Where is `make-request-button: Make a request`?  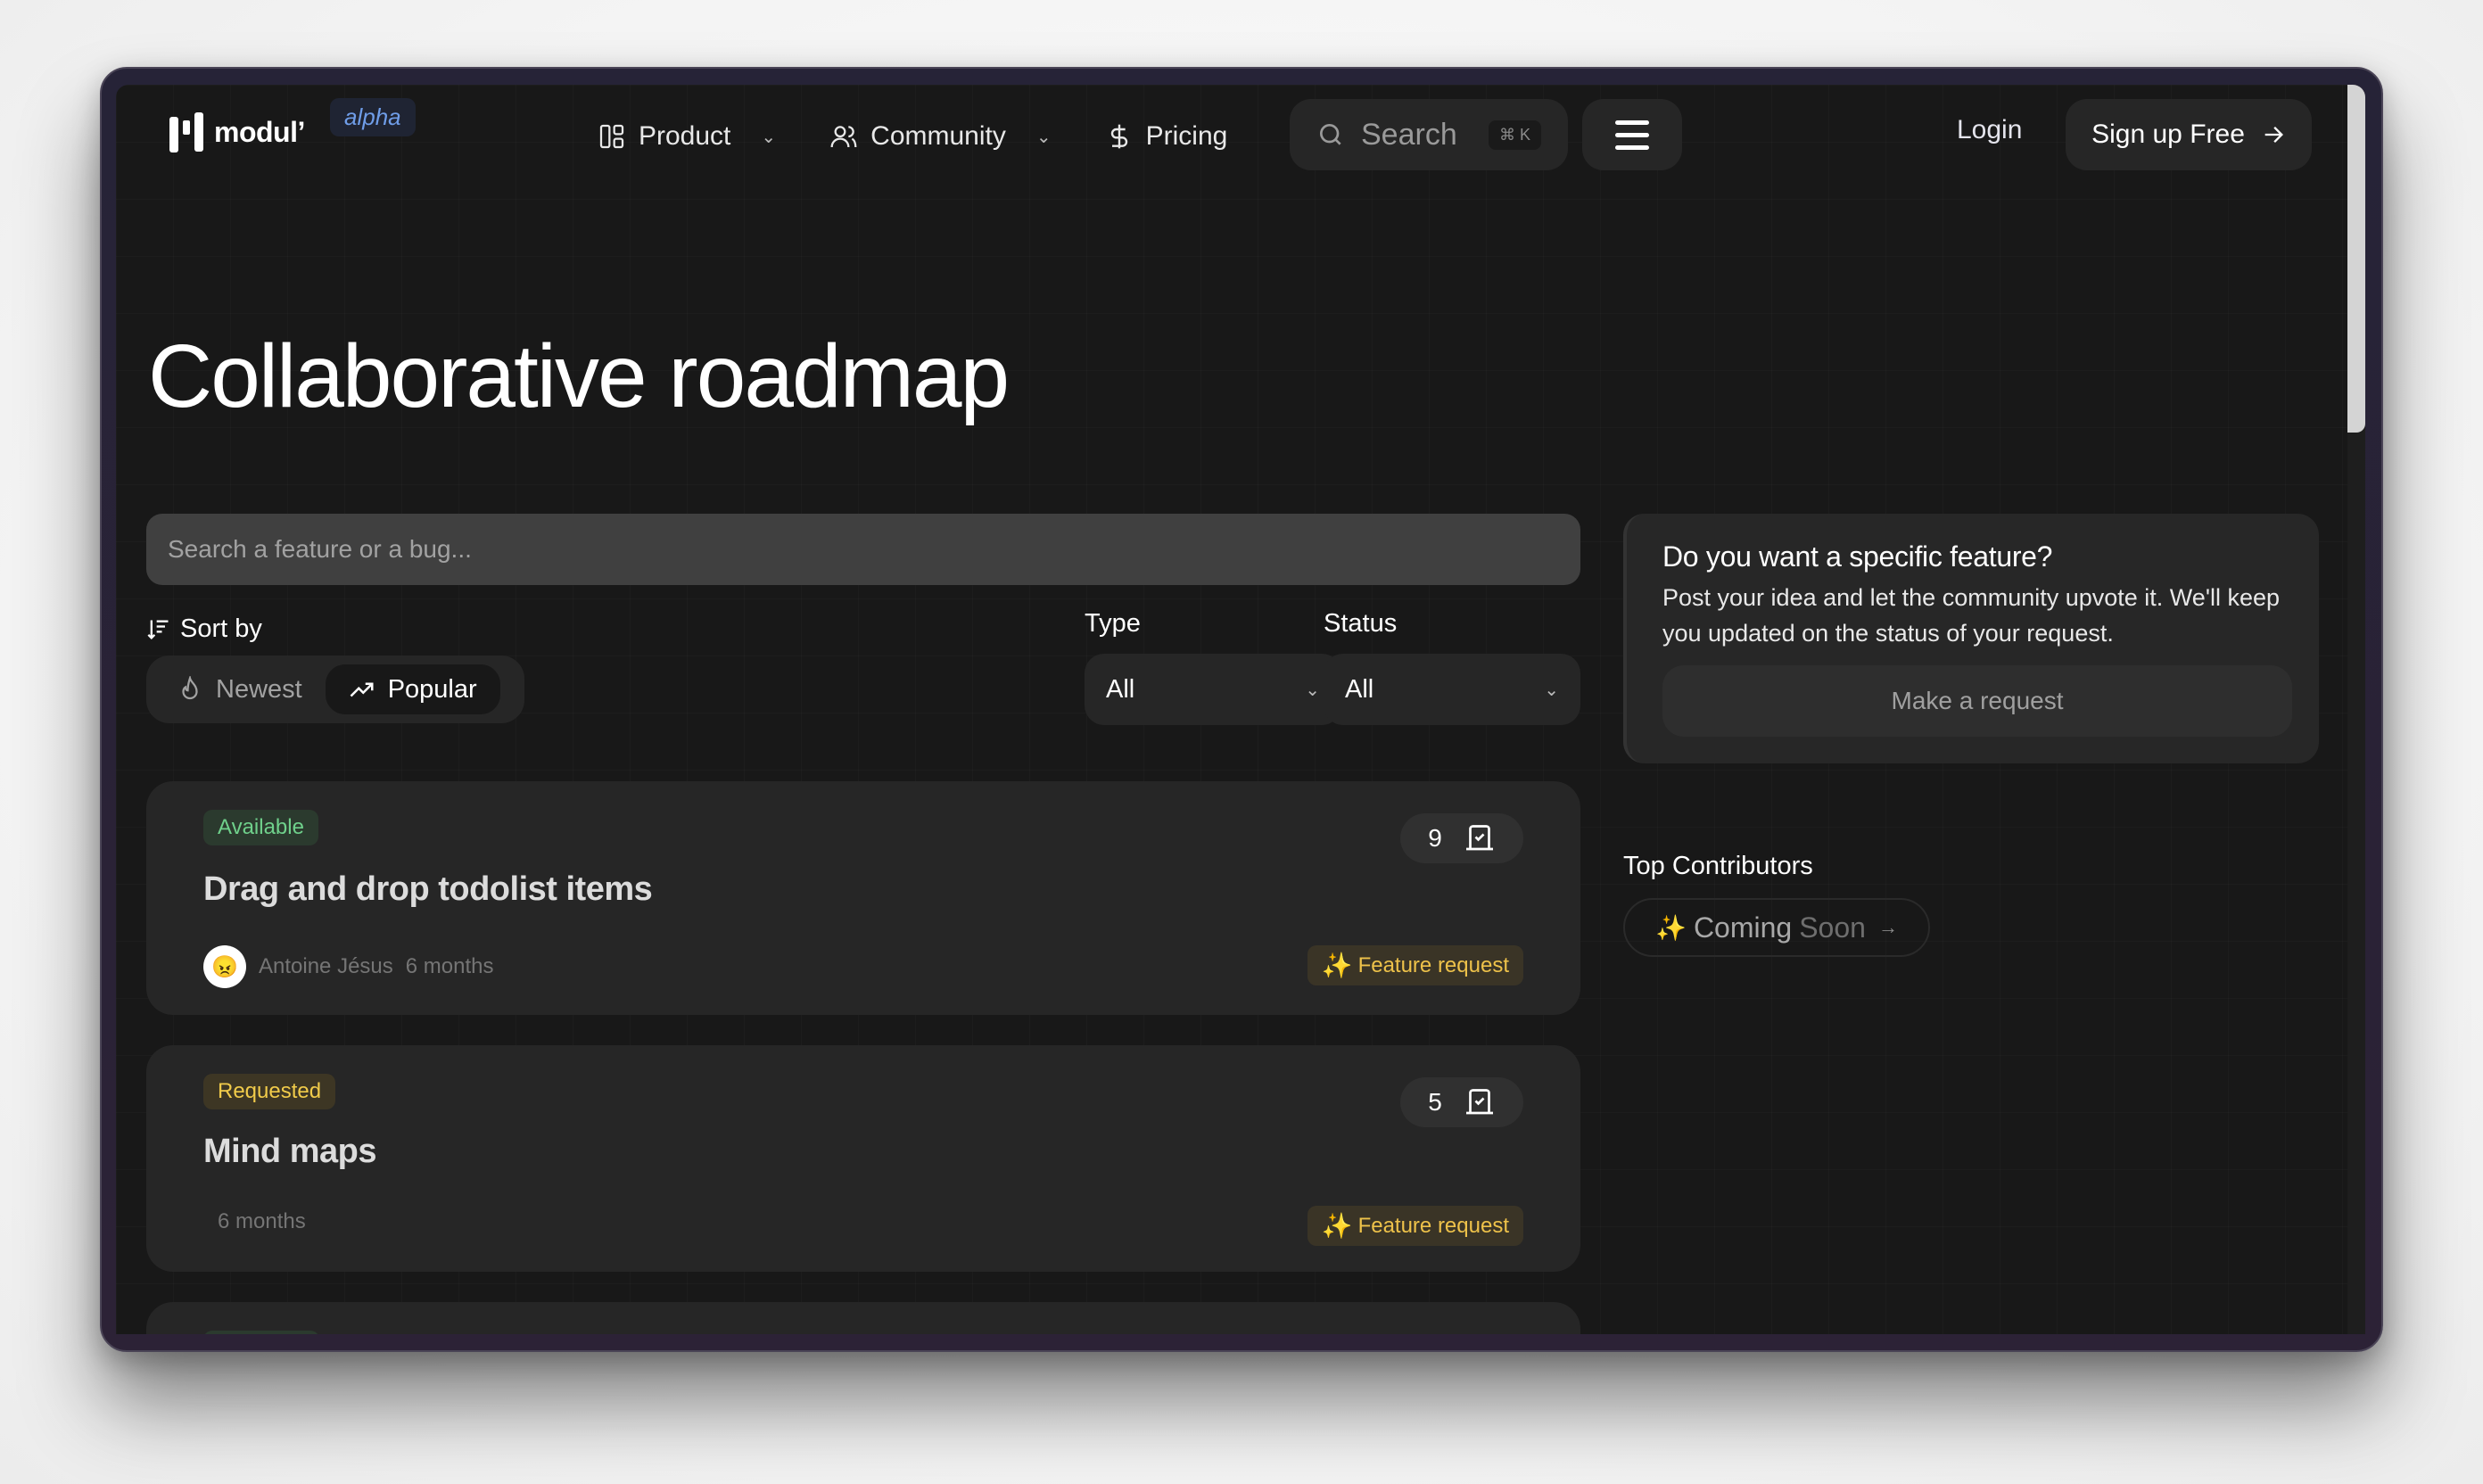
make-request-button: Make a request is located at coordinates (1977, 701).